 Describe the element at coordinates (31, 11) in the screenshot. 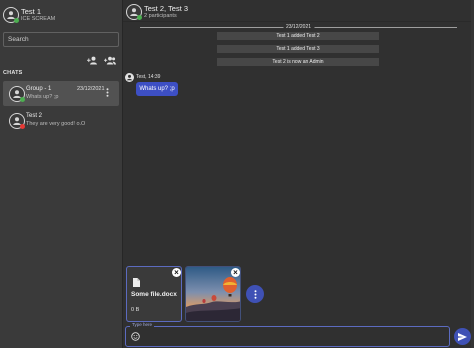

I see `user-name: Test 1` at that location.